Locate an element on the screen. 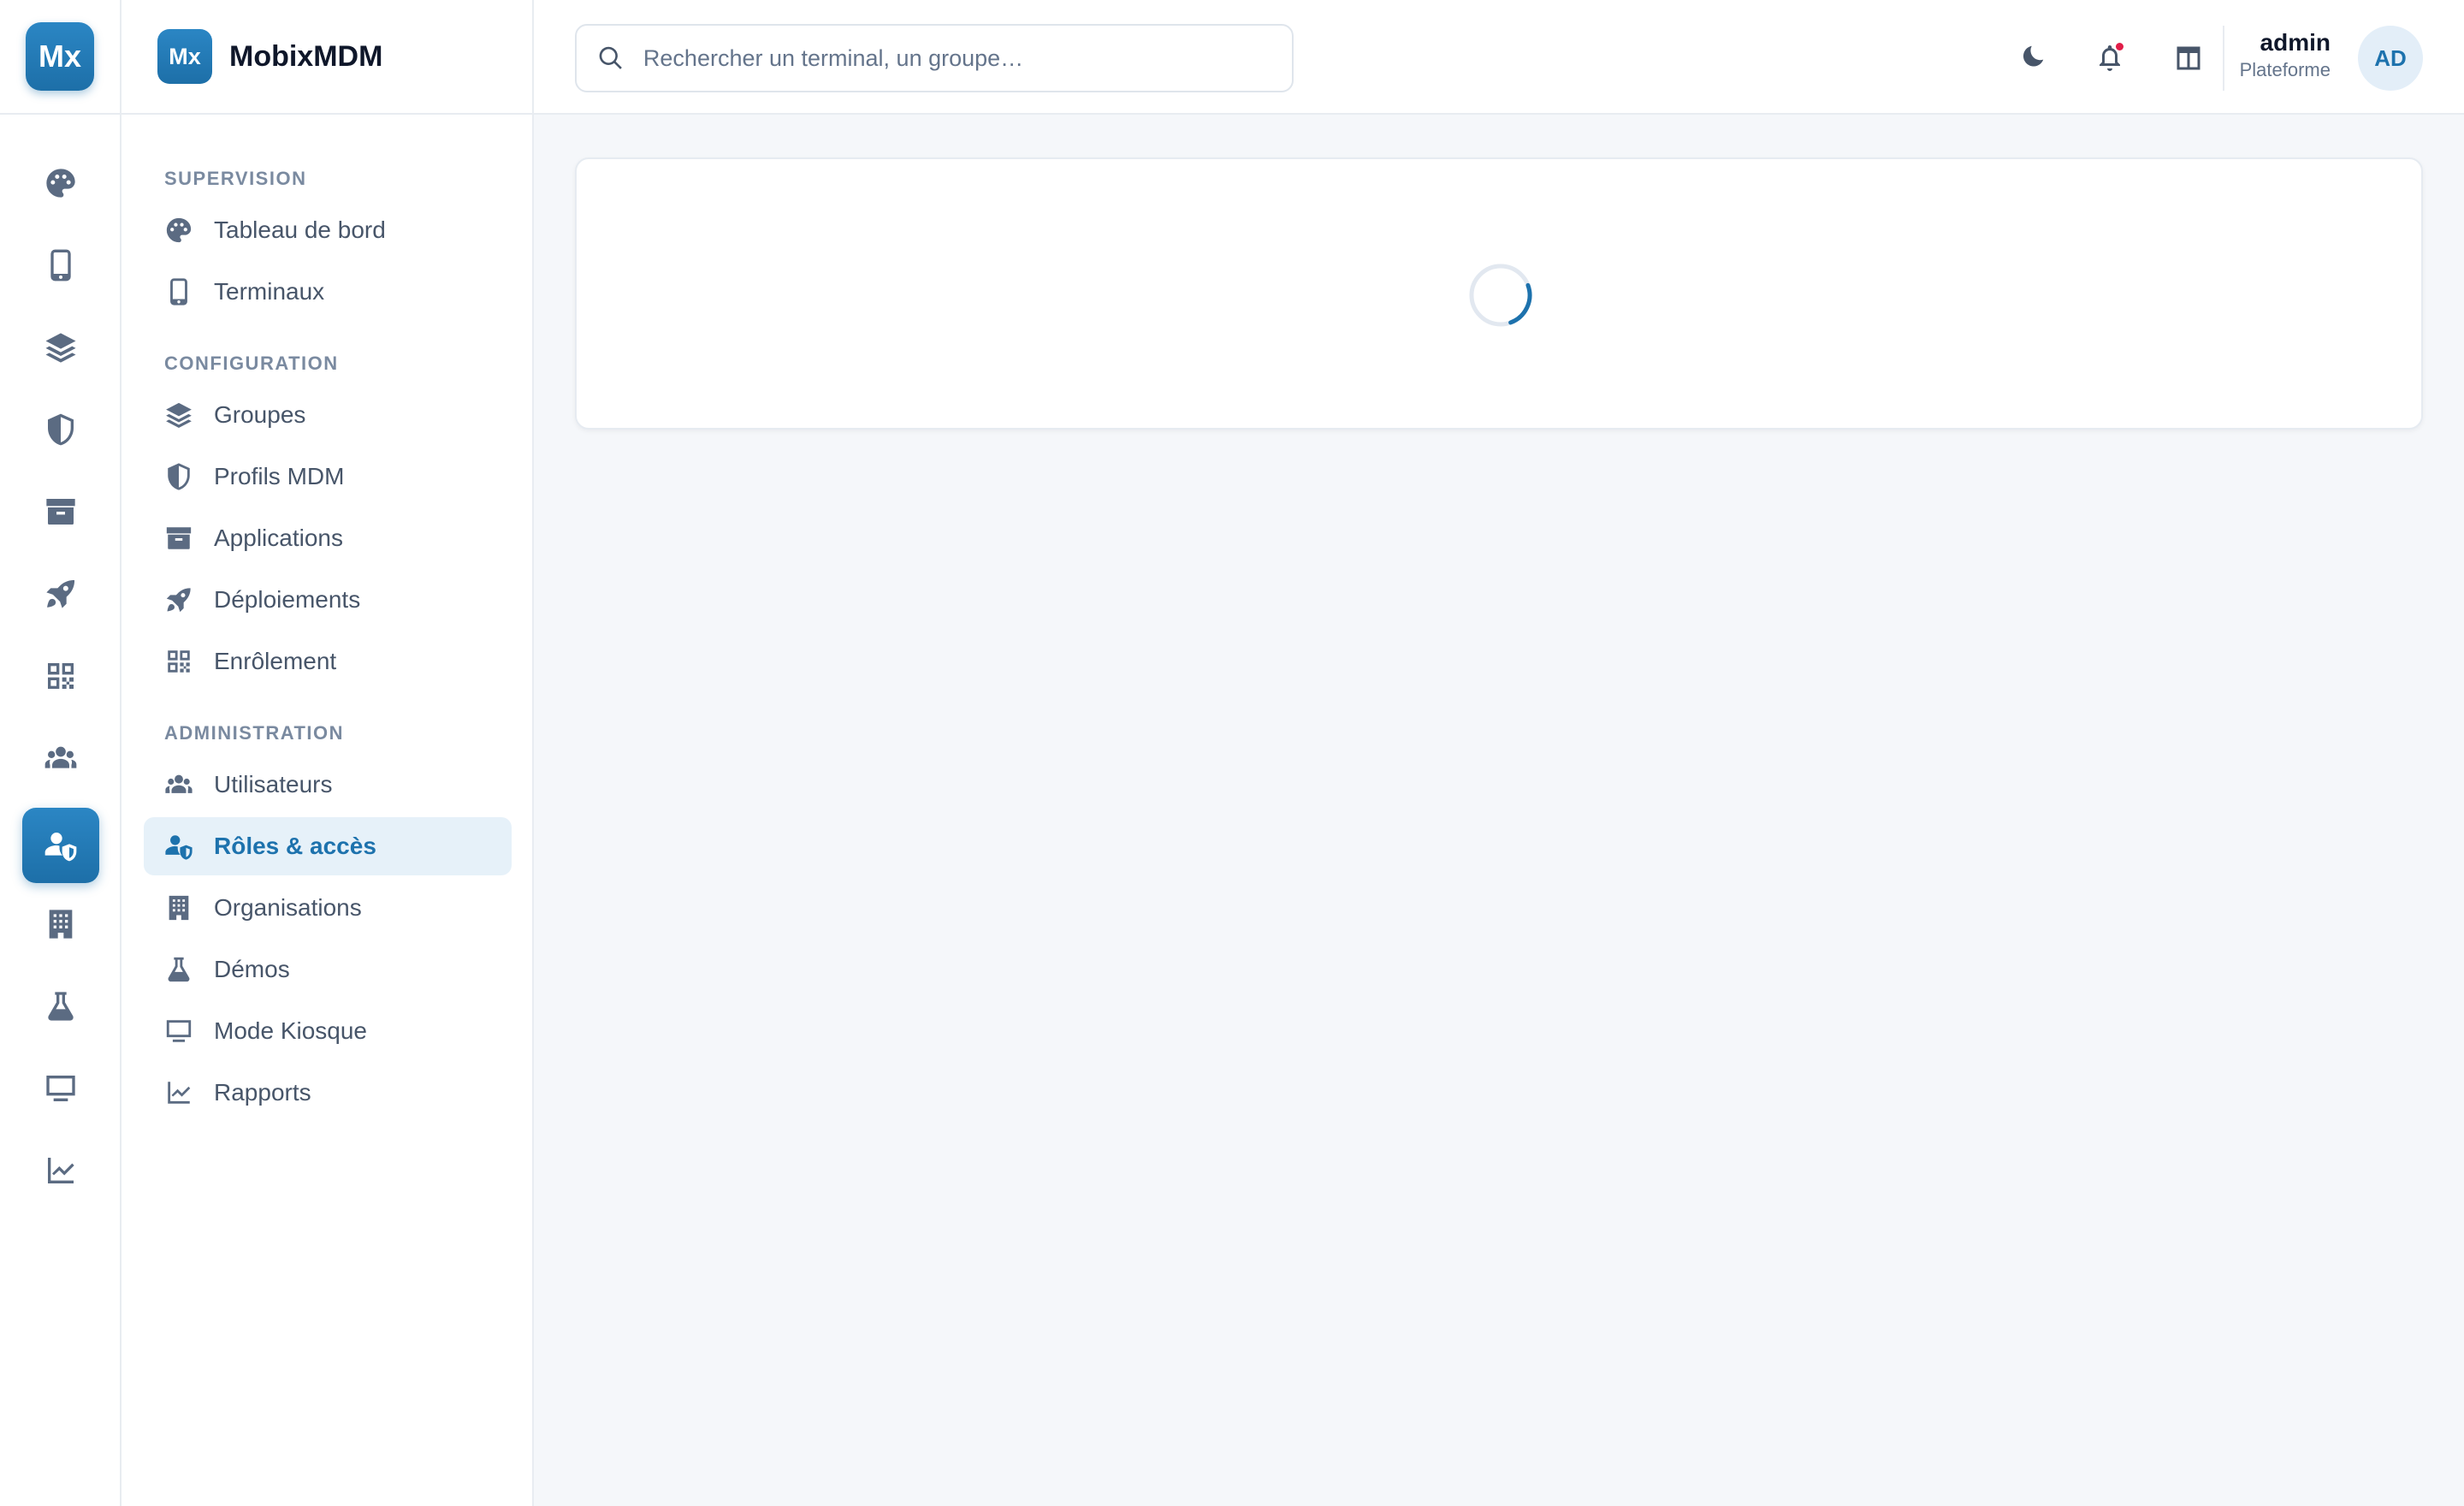 This screenshot has width=2464, height=1506. sidebar-item-kiosk: Mode Kiosque is located at coordinates (328, 1031).